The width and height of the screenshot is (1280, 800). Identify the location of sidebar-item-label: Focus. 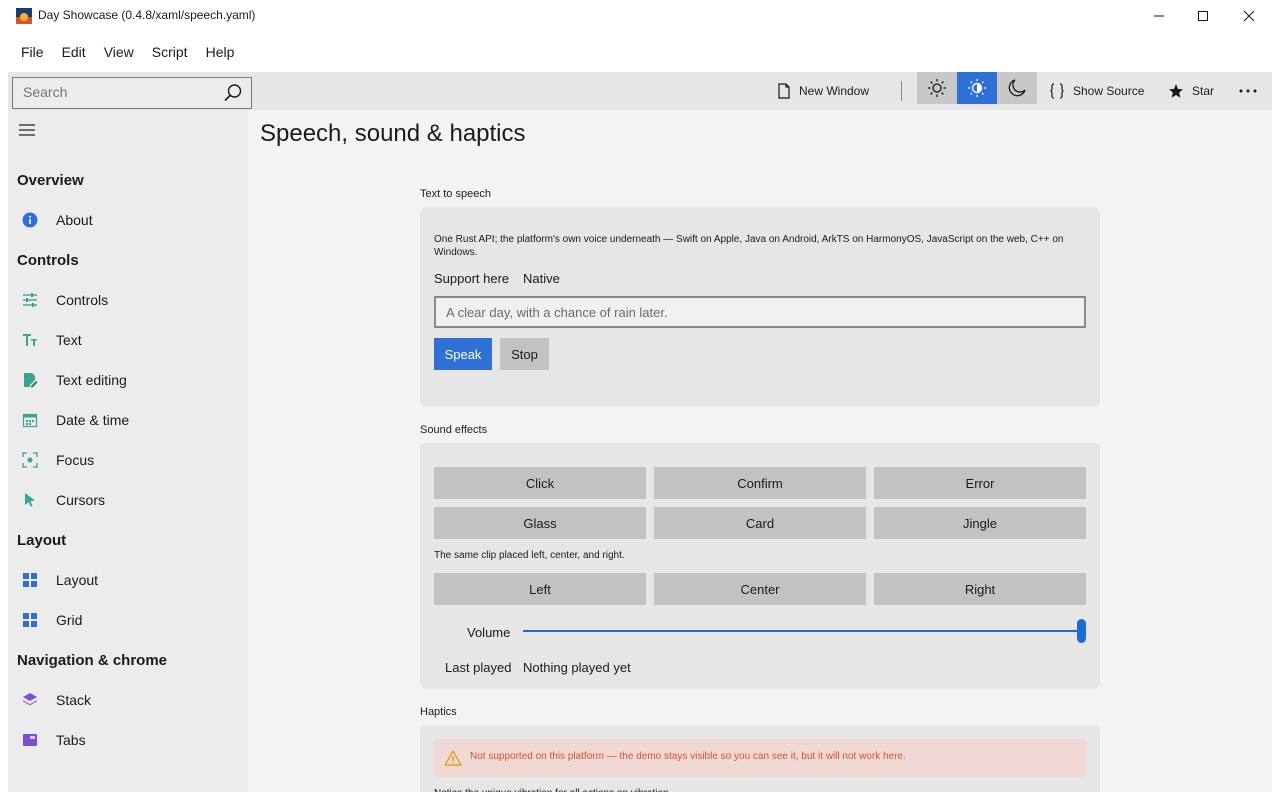
(75, 460).